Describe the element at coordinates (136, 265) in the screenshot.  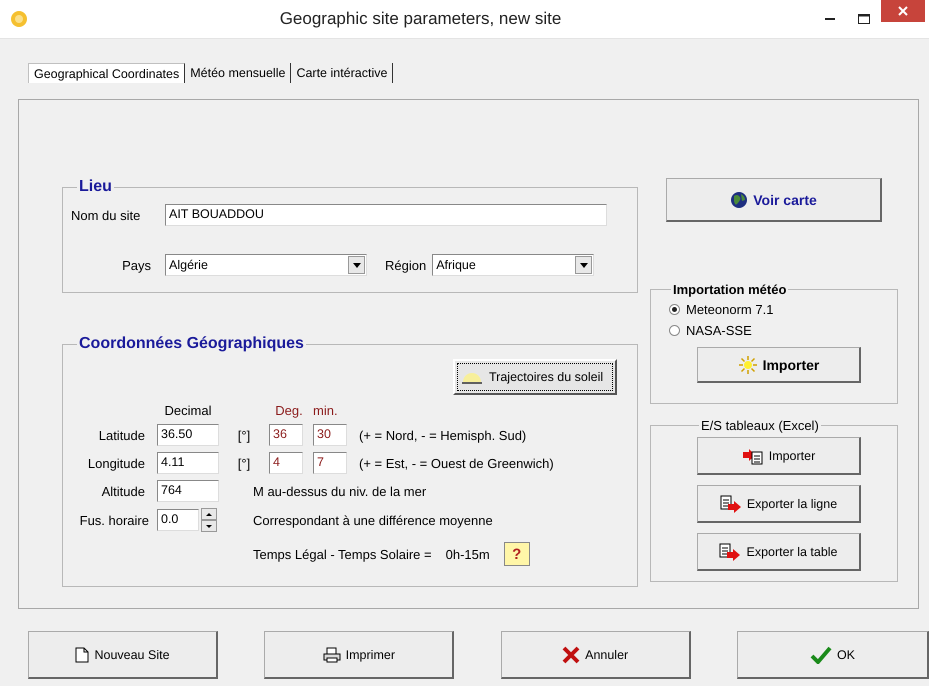
I see `field-label: Pays` at that location.